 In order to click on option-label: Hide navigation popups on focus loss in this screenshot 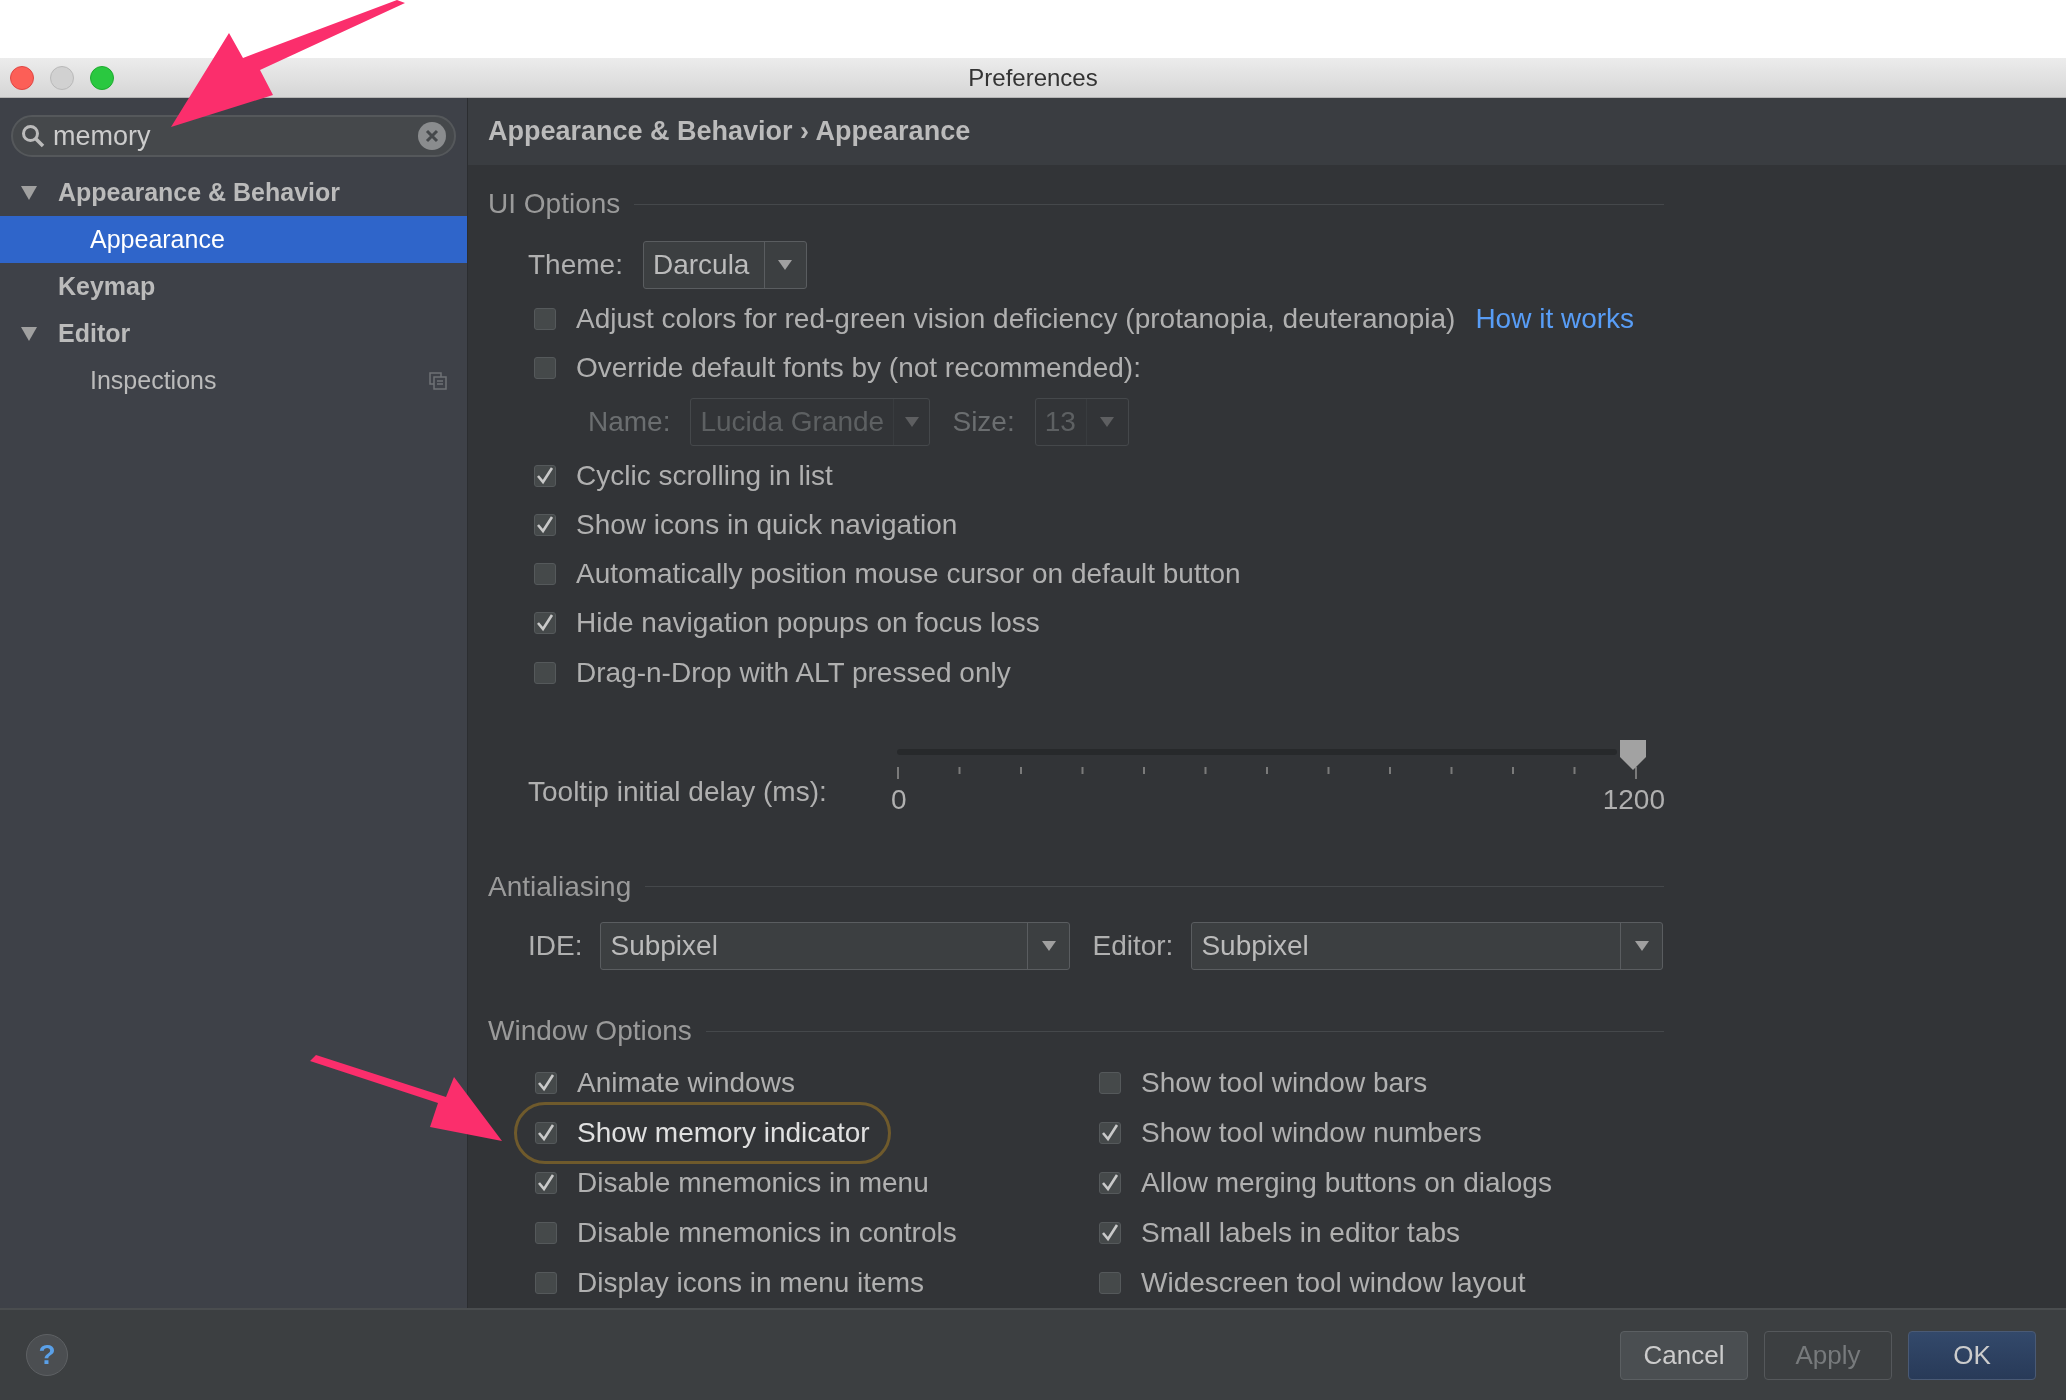, I will do `click(808, 623)`.